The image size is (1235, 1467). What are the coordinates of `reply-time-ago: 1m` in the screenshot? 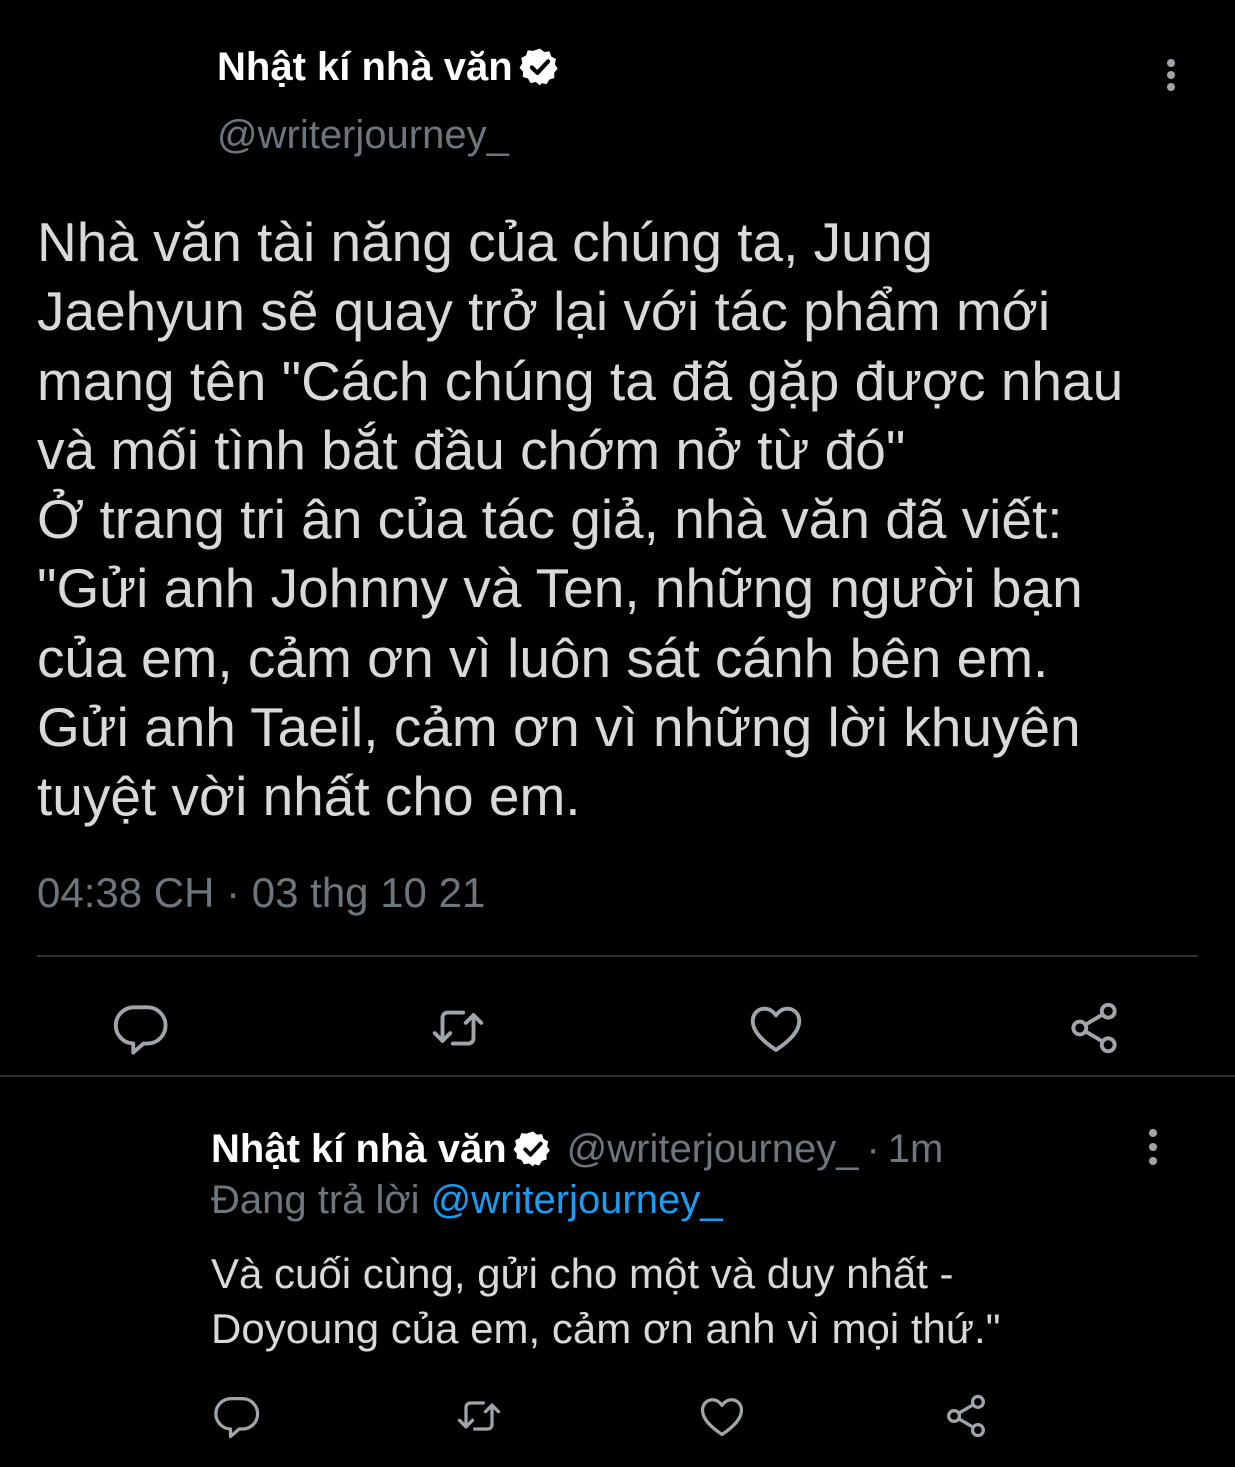 It's located at (916, 1149).